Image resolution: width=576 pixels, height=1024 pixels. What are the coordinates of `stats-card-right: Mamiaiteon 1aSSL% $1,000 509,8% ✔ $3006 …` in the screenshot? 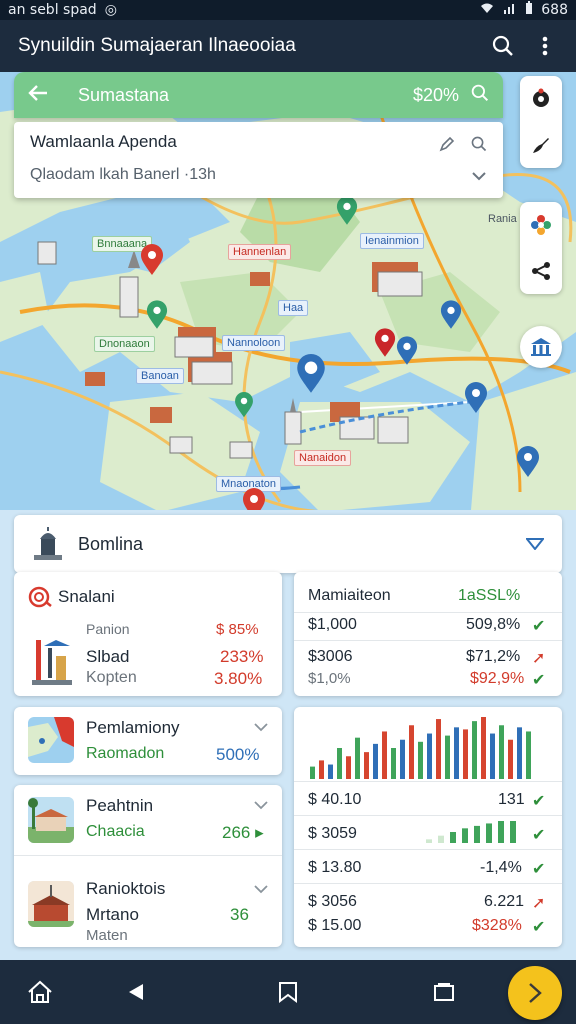 It's located at (428, 634).